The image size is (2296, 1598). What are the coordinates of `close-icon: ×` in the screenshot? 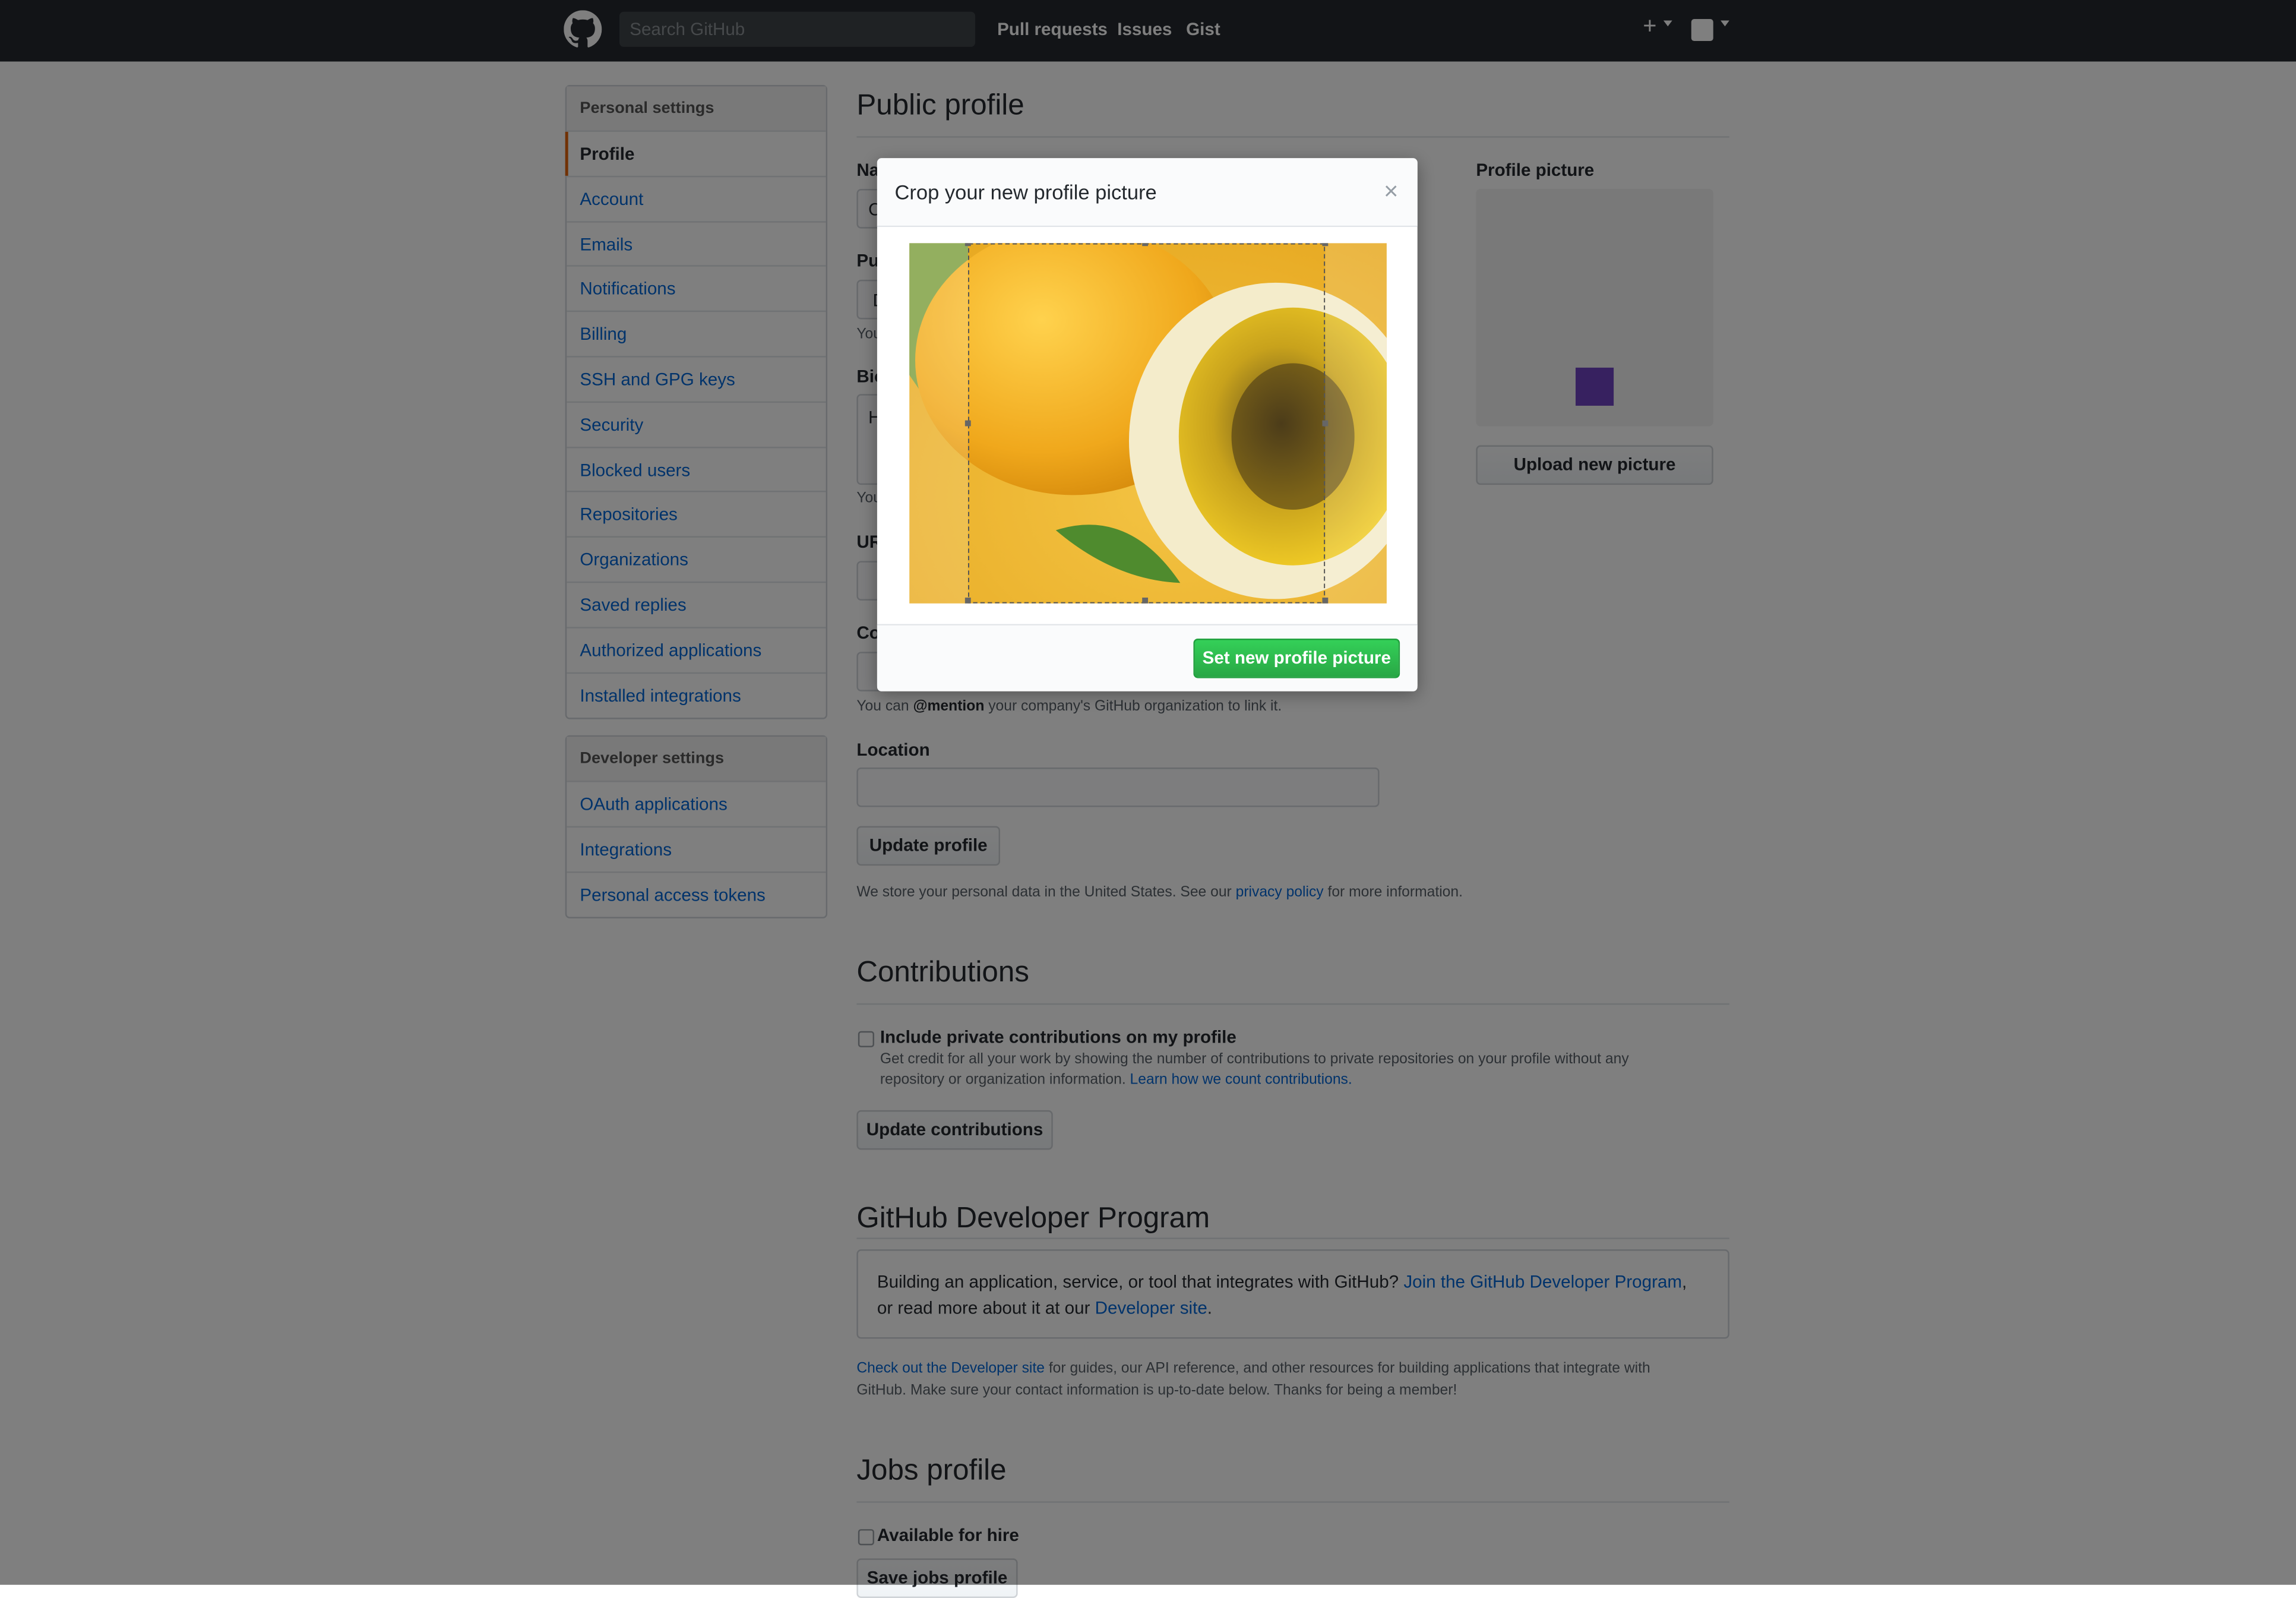 It's located at (1391, 191).